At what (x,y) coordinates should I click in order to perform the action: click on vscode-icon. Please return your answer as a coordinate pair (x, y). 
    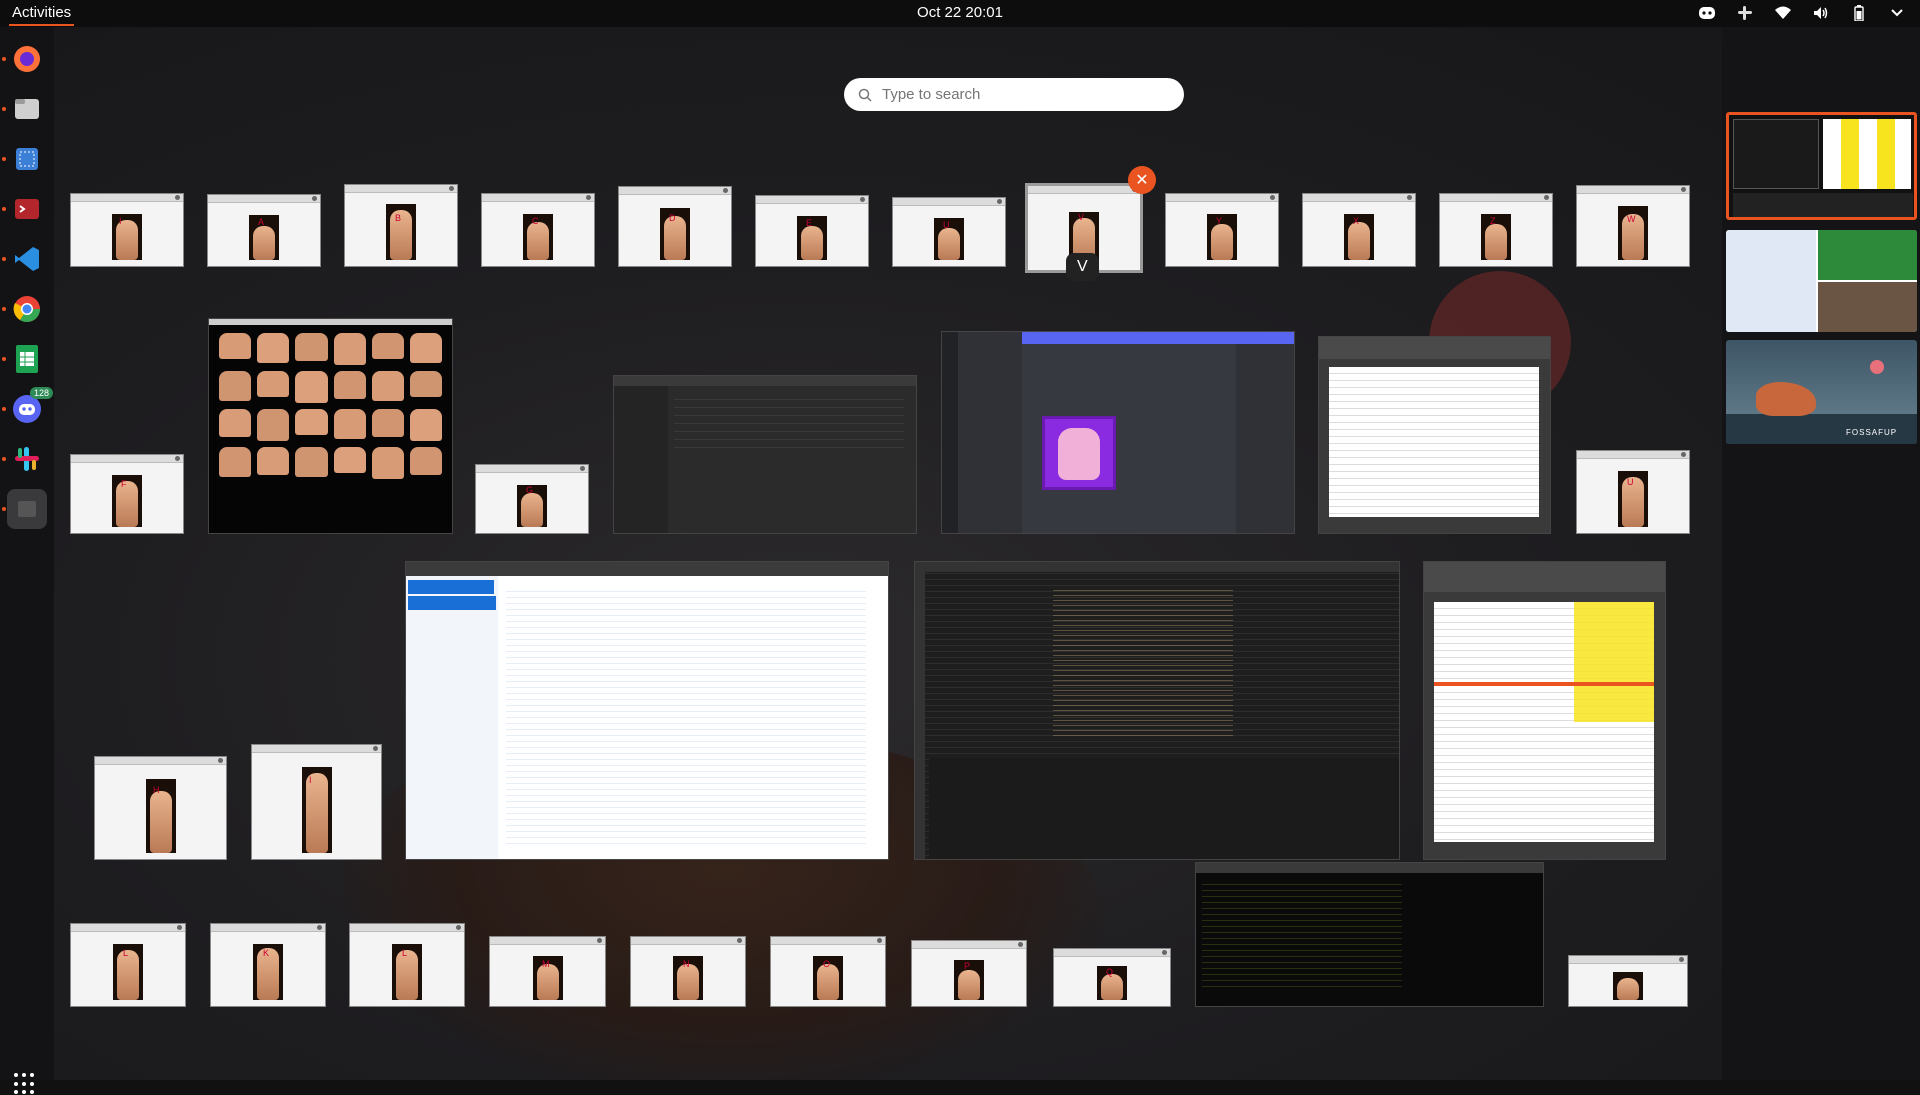
    Looking at the image, I should click on (27, 259).